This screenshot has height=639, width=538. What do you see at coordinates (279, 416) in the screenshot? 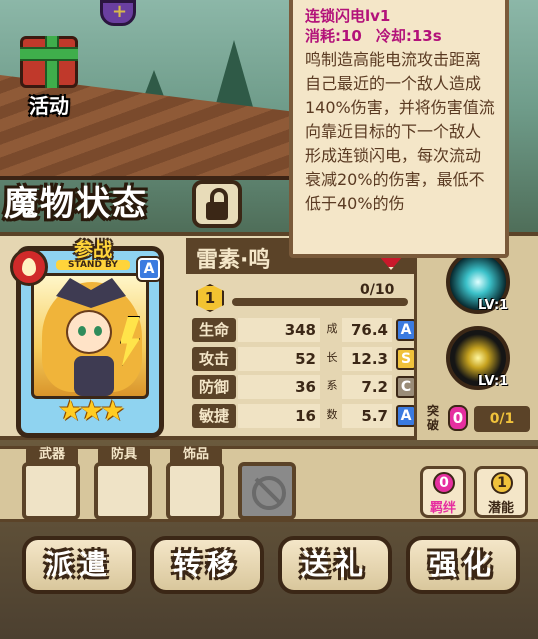
I see `stat-value: 16` at bounding box center [279, 416].